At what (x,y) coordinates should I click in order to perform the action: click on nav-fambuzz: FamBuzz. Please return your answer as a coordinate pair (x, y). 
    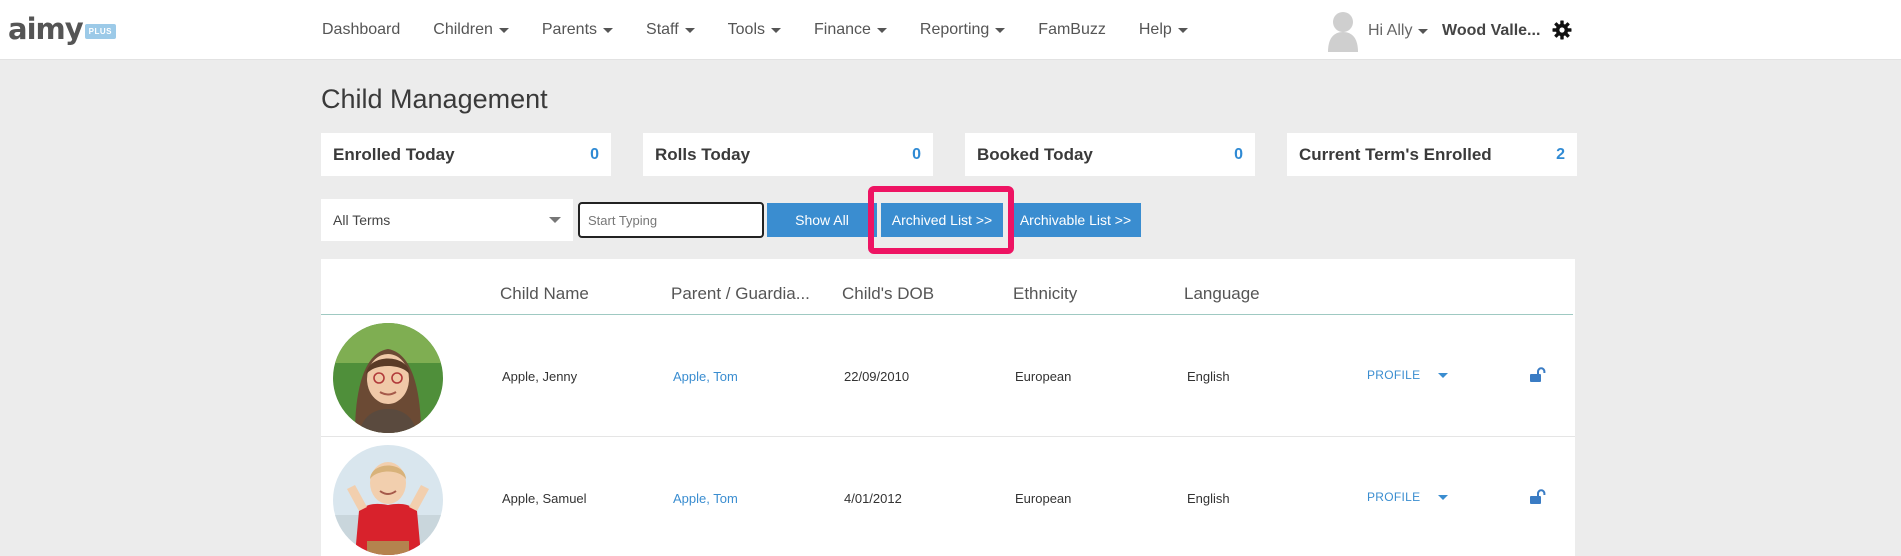
    Looking at the image, I should click on (1072, 30).